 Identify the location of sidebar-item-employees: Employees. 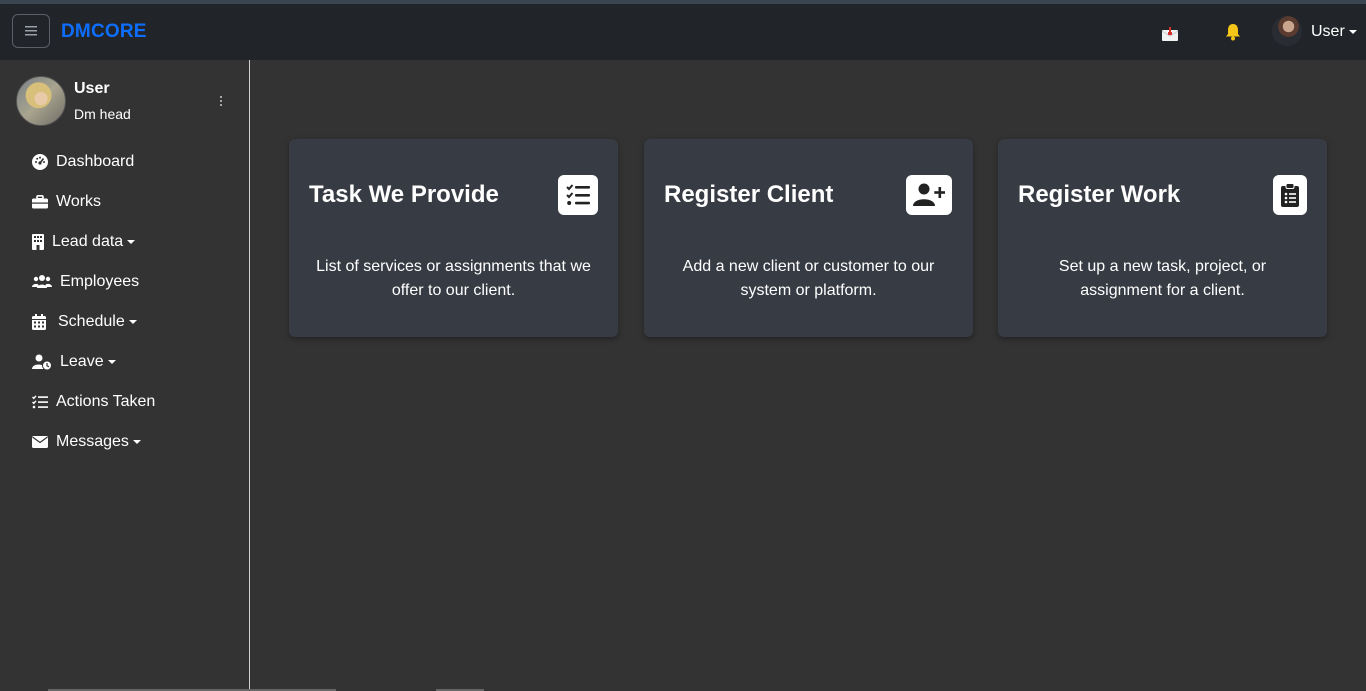
(124, 282).